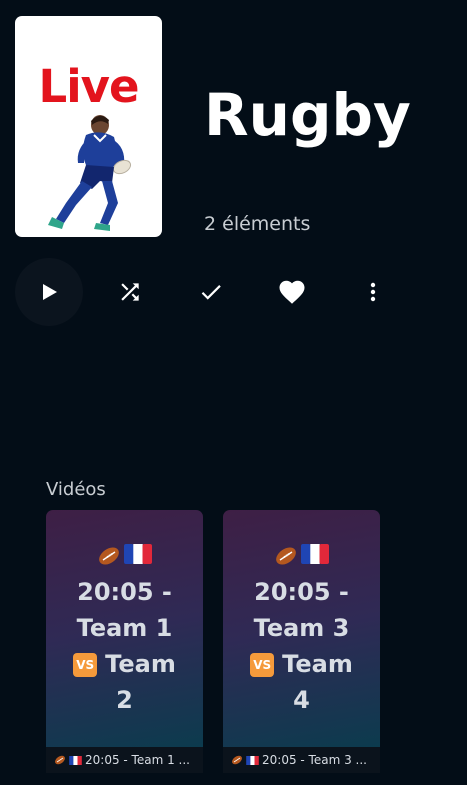 The image size is (467, 785). I want to click on mark-watched-button, so click(211, 292).